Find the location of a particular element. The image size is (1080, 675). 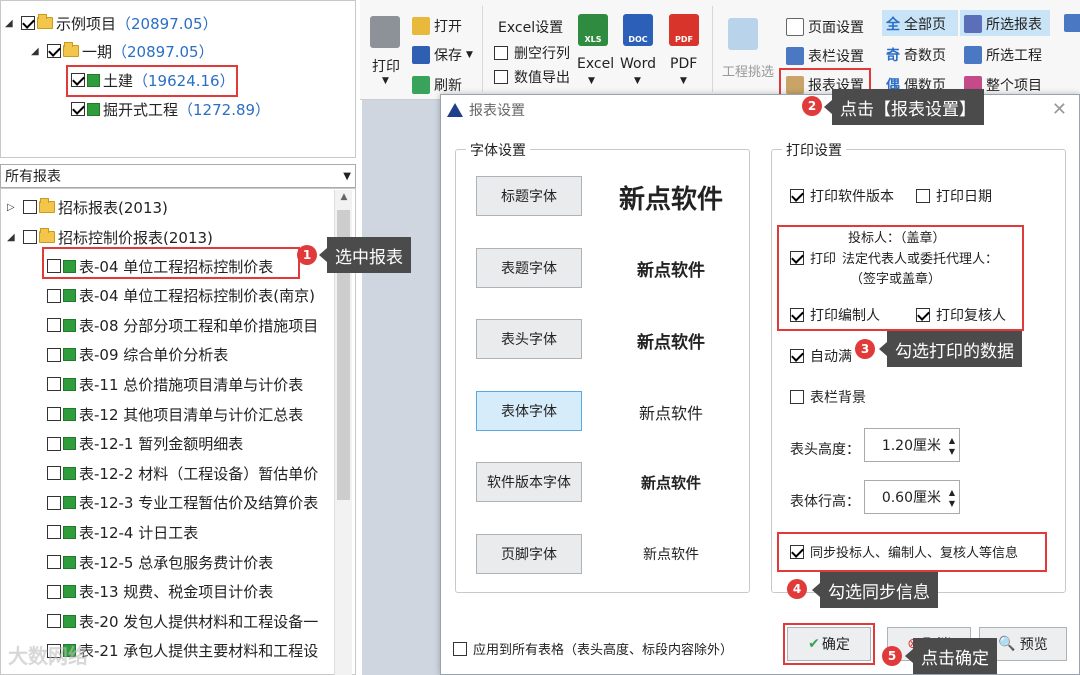

row-height-stepper: 0.60厘米 ▲ ▼ is located at coordinates (912, 497).